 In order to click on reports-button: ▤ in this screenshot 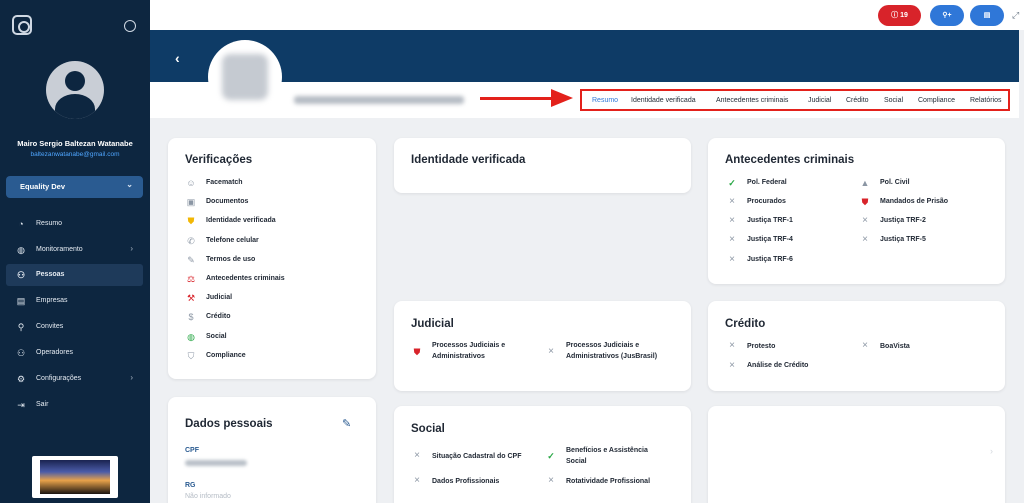, I will do `click(987, 15)`.